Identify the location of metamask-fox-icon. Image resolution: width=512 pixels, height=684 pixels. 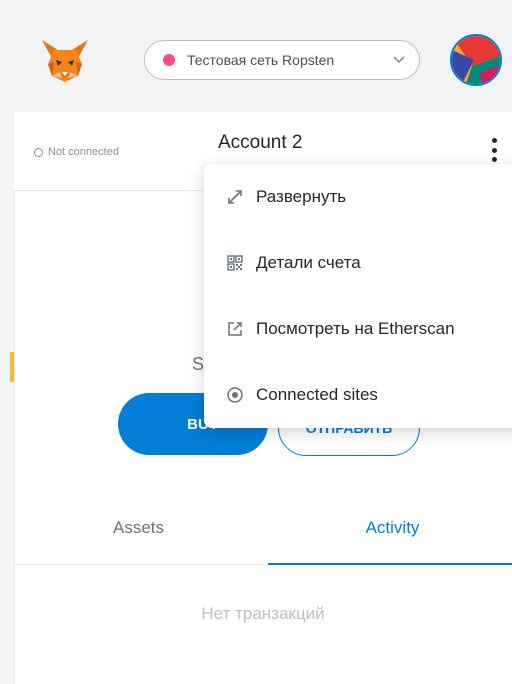
(65, 61).